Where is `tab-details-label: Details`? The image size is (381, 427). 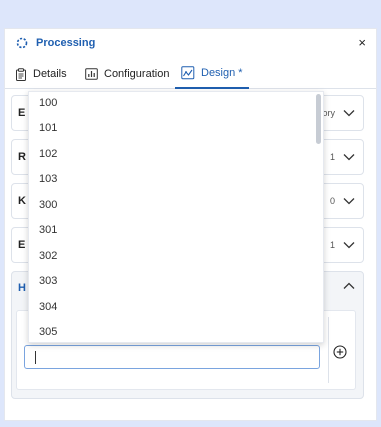 tab-details-label: Details is located at coordinates (50, 74).